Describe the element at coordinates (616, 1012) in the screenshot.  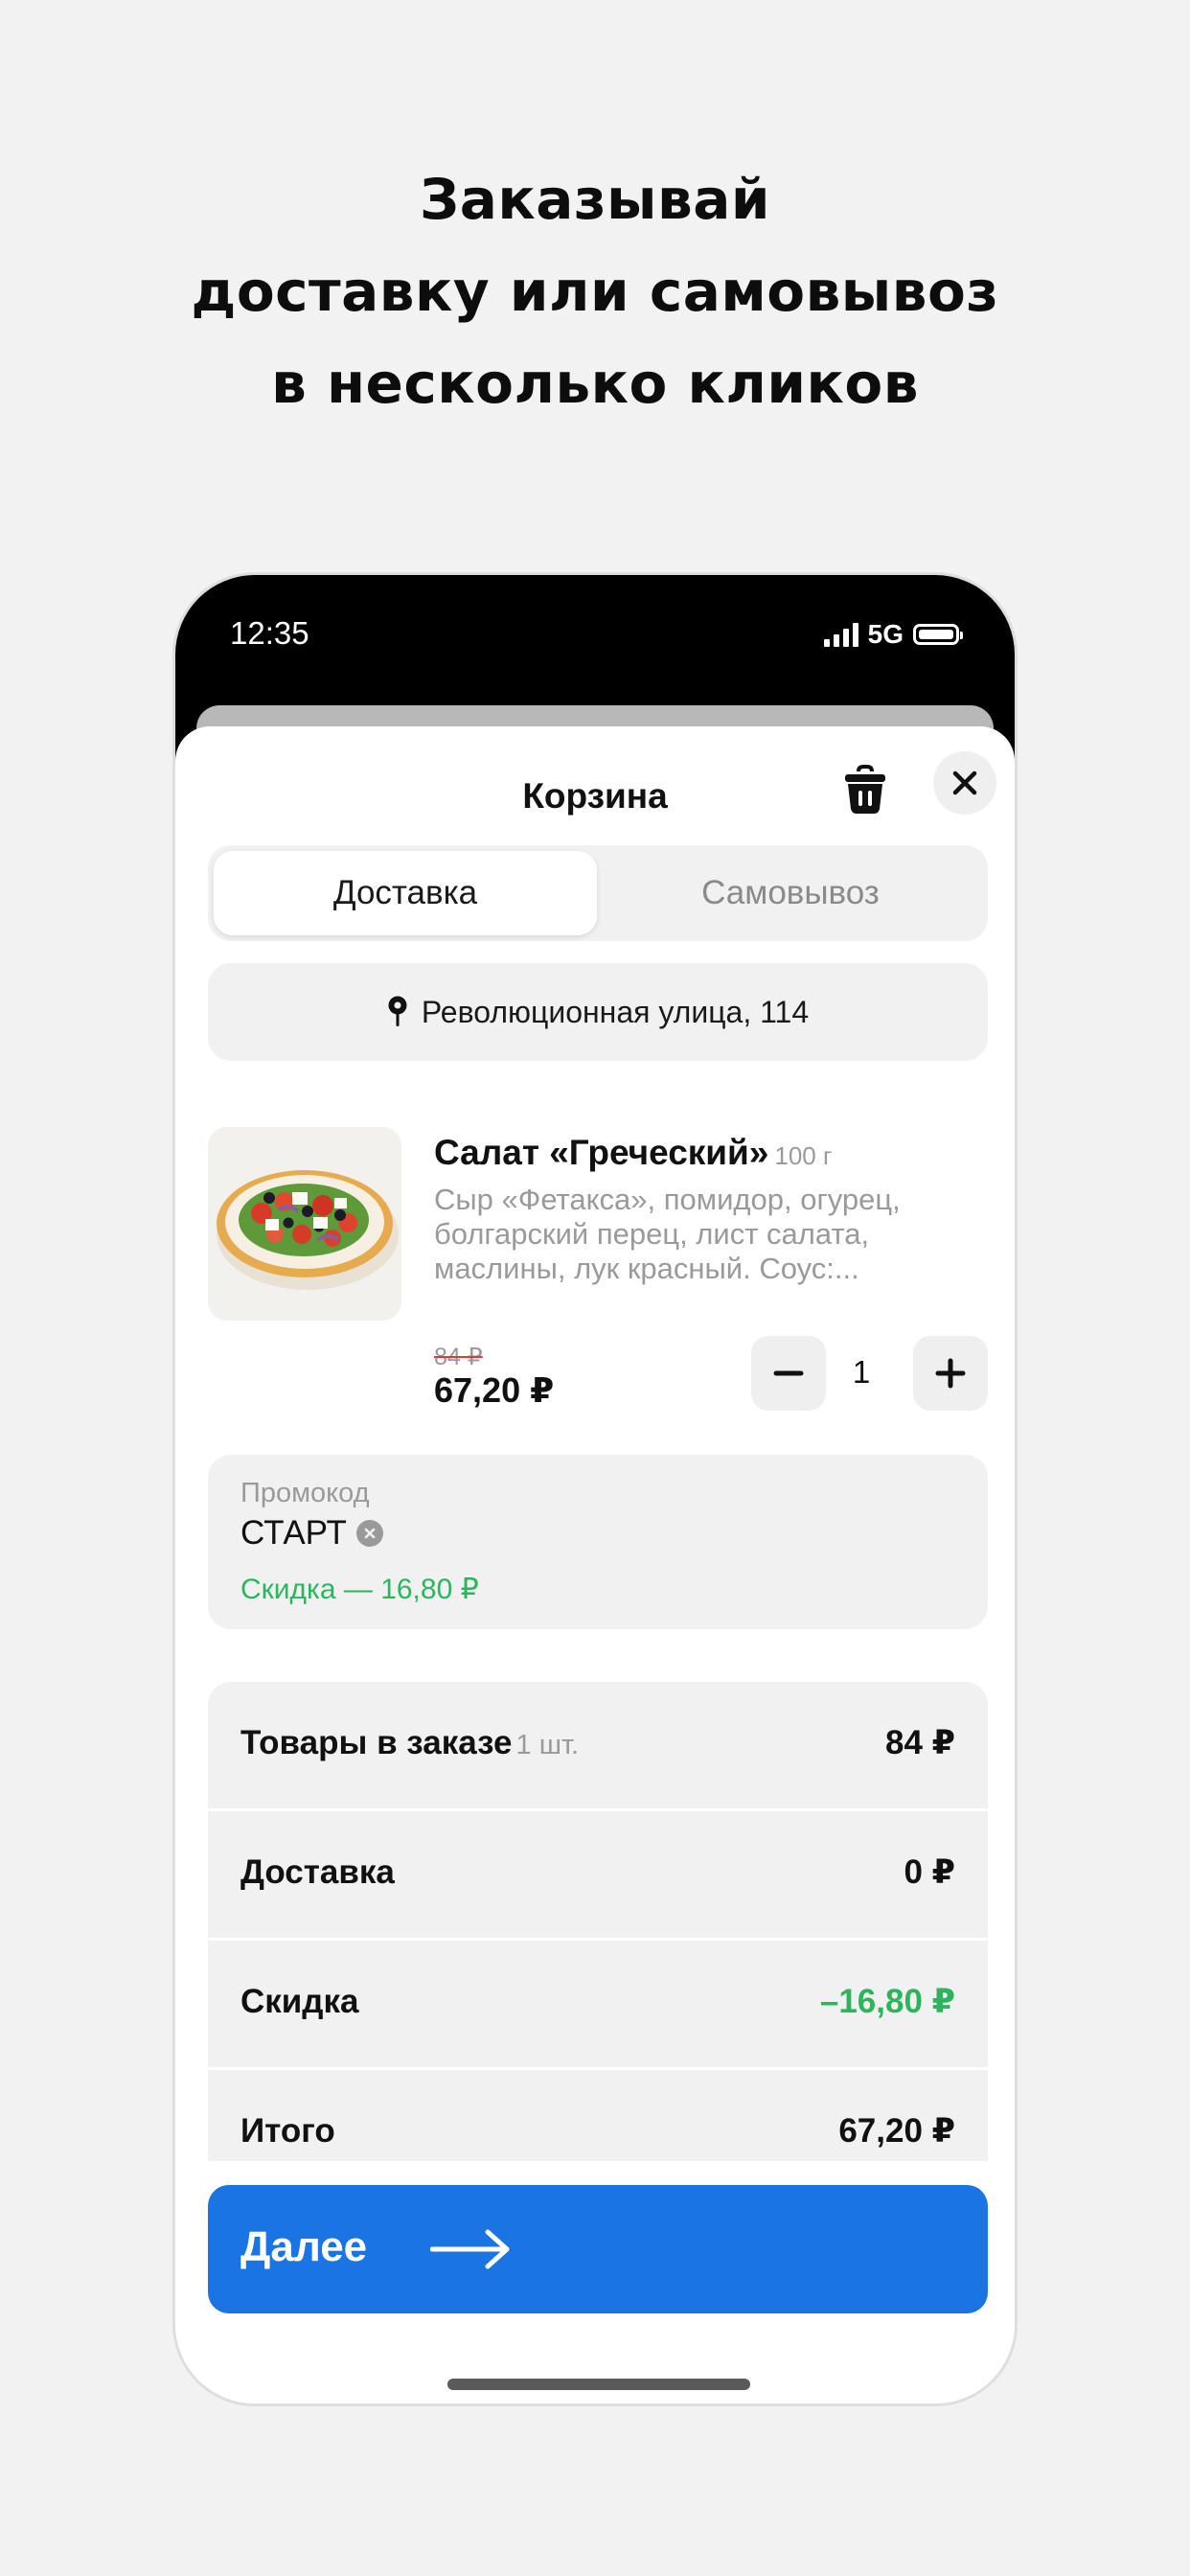
I see `address-text: Революционная улица, 114` at that location.